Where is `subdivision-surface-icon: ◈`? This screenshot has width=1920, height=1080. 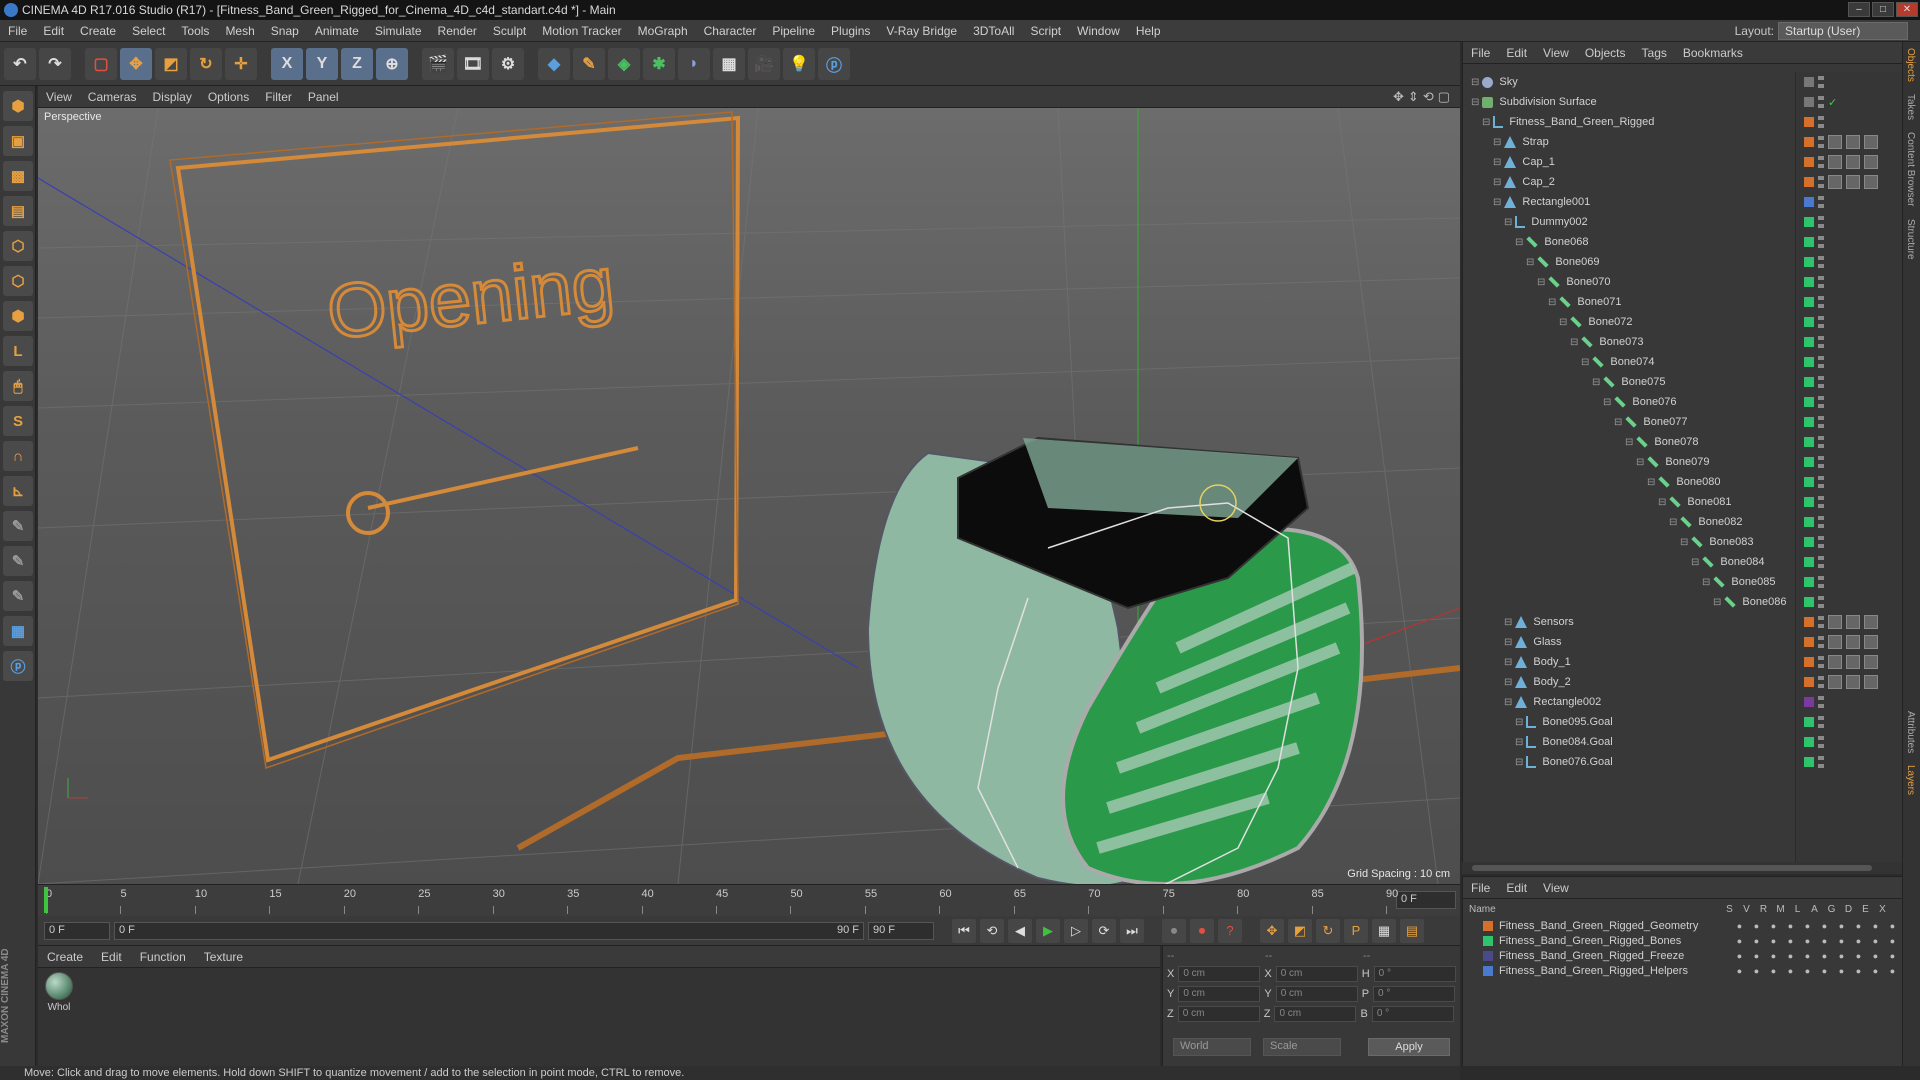 subdivision-surface-icon: ◈ is located at coordinates (624, 63).